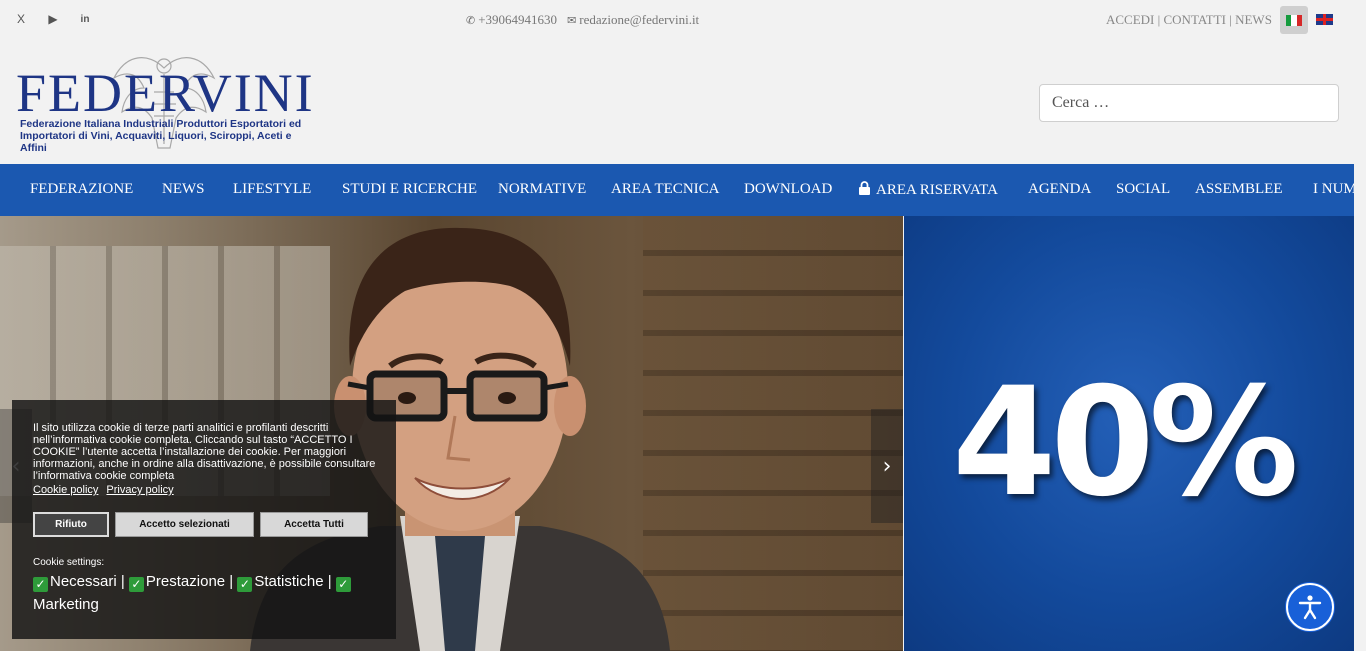  Describe the element at coordinates (471, 20) in the screenshot. I see `phone-icon: ✆` at that location.